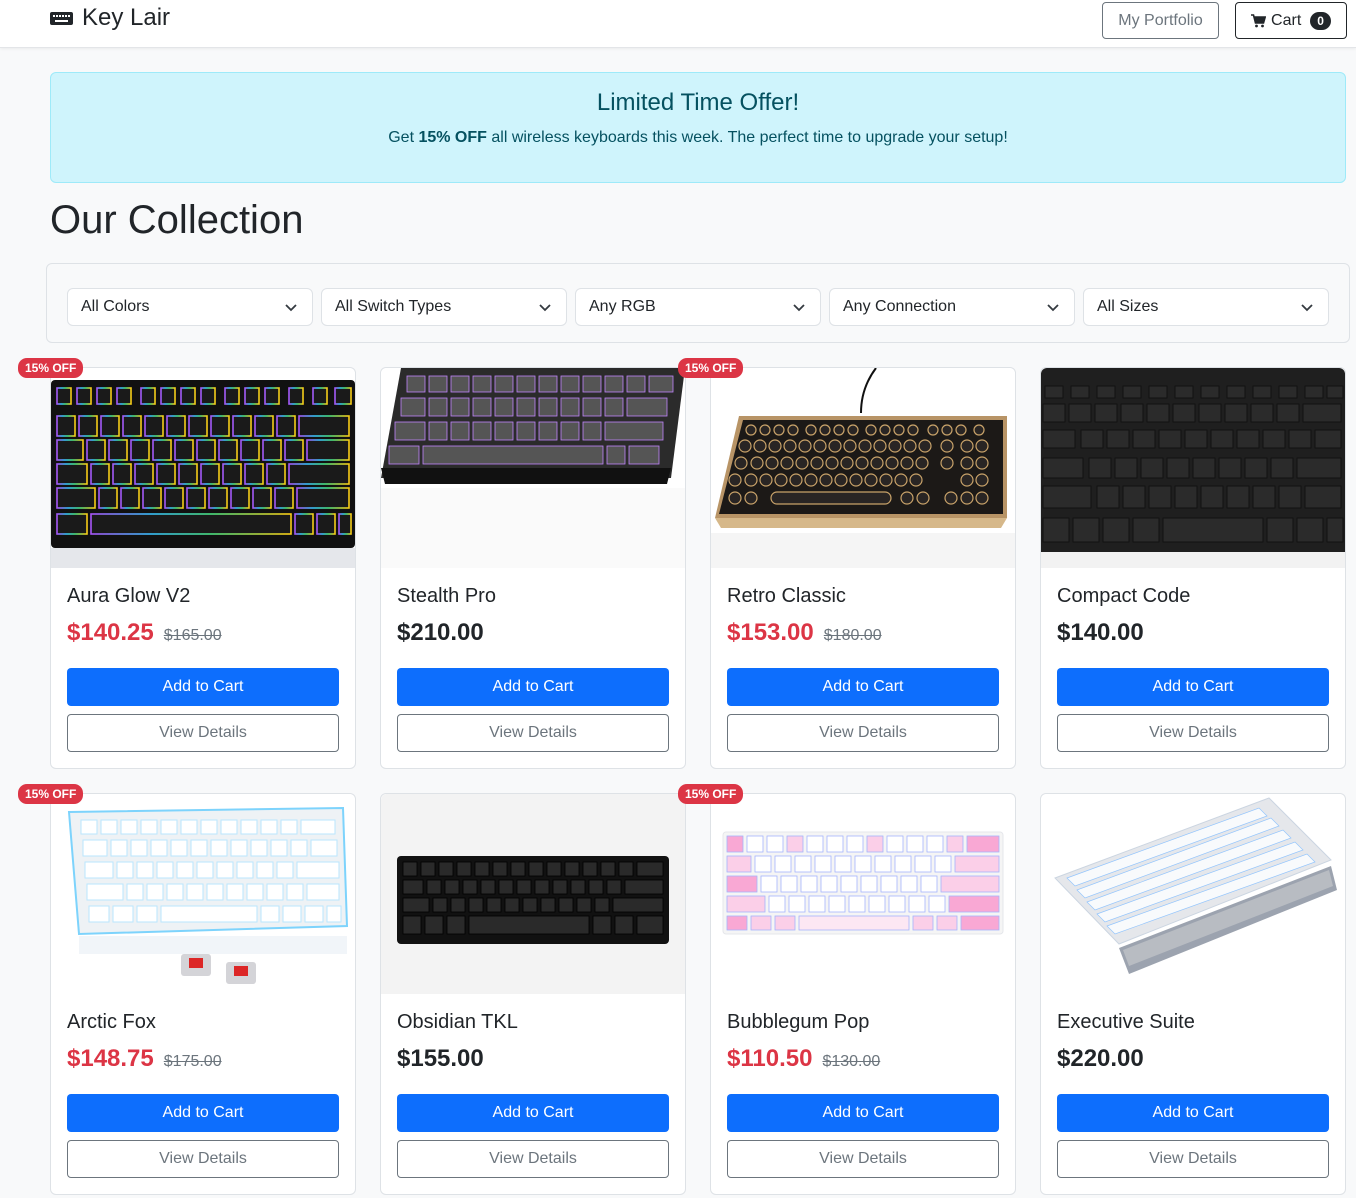  I want to click on page-title: Our Collection, so click(177, 220).